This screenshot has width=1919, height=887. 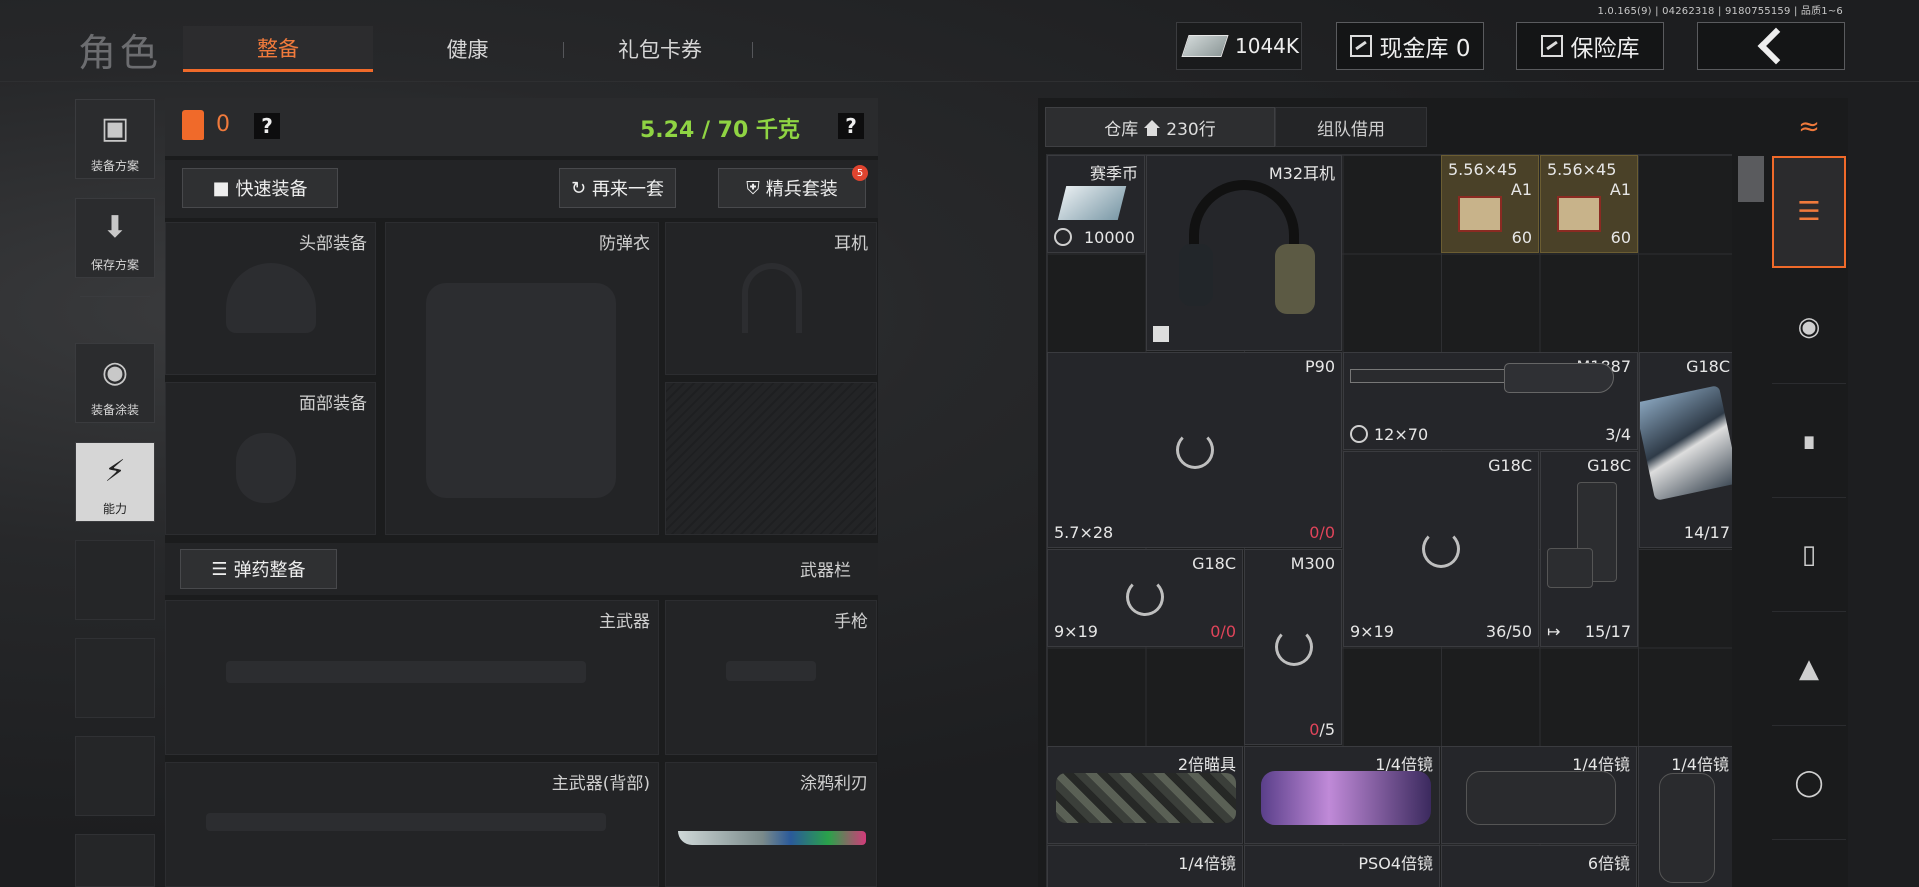 What do you see at coordinates (1160, 127) in the screenshot?
I see `tab-warehouse: 仓库 230行` at bounding box center [1160, 127].